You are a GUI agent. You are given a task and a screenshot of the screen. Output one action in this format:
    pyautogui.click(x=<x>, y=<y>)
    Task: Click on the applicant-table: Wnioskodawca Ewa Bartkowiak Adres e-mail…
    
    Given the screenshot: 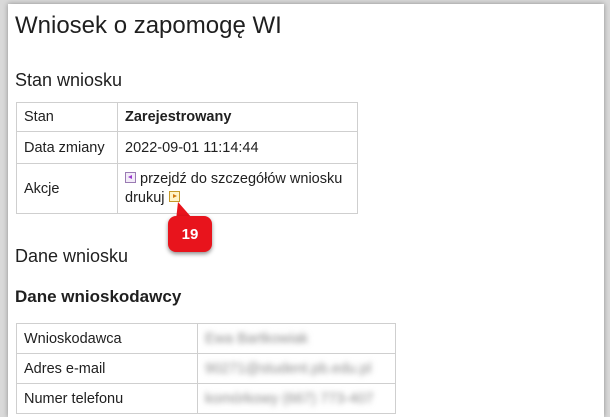 What is the action you would take?
    pyautogui.click(x=206, y=368)
    